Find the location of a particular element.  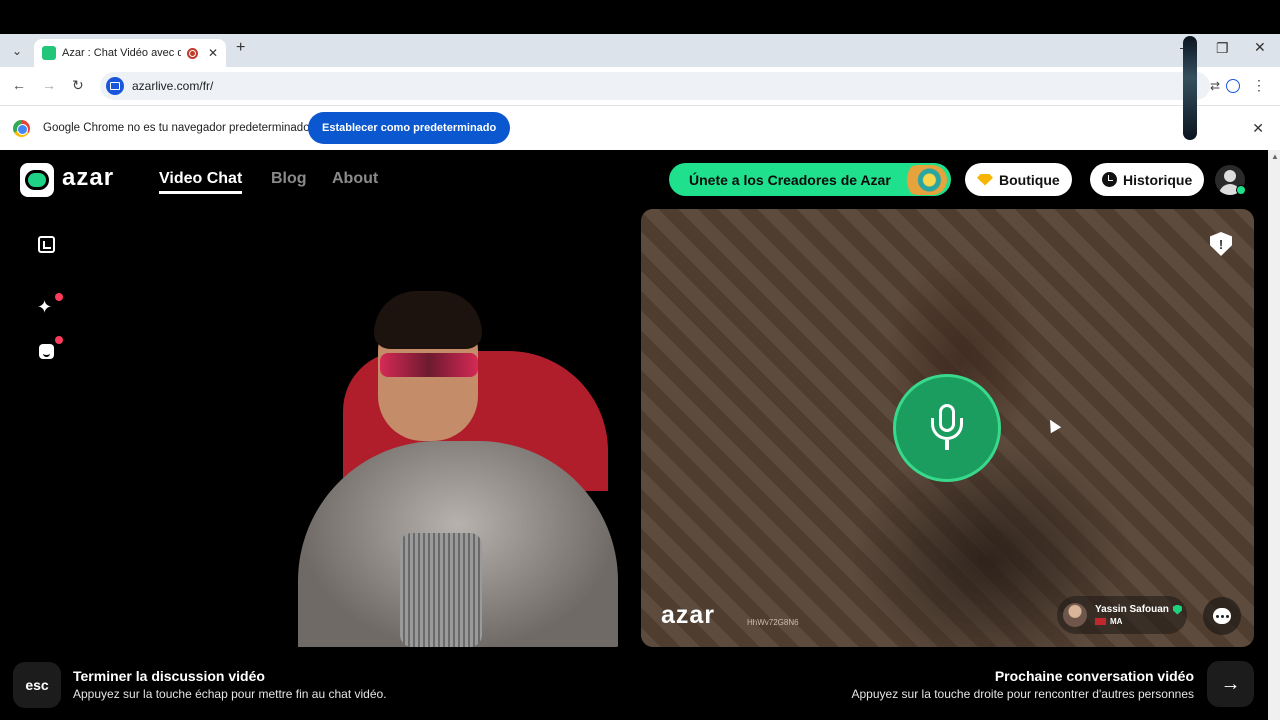

chrome-menu-icon: ⋮ is located at coordinates (1259, 85).